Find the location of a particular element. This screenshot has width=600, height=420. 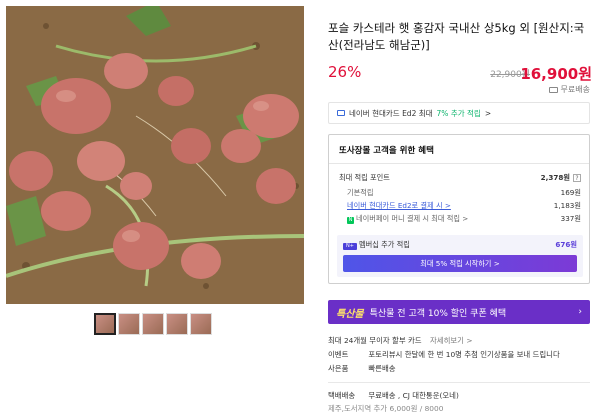

benefit-row-value: 169원 is located at coordinates (570, 192).